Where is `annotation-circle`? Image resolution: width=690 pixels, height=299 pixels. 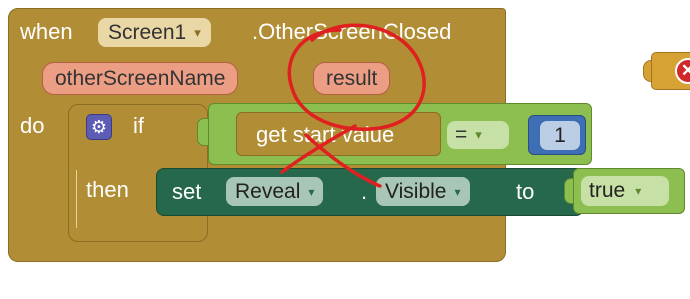 annotation-circle is located at coordinates (356, 77).